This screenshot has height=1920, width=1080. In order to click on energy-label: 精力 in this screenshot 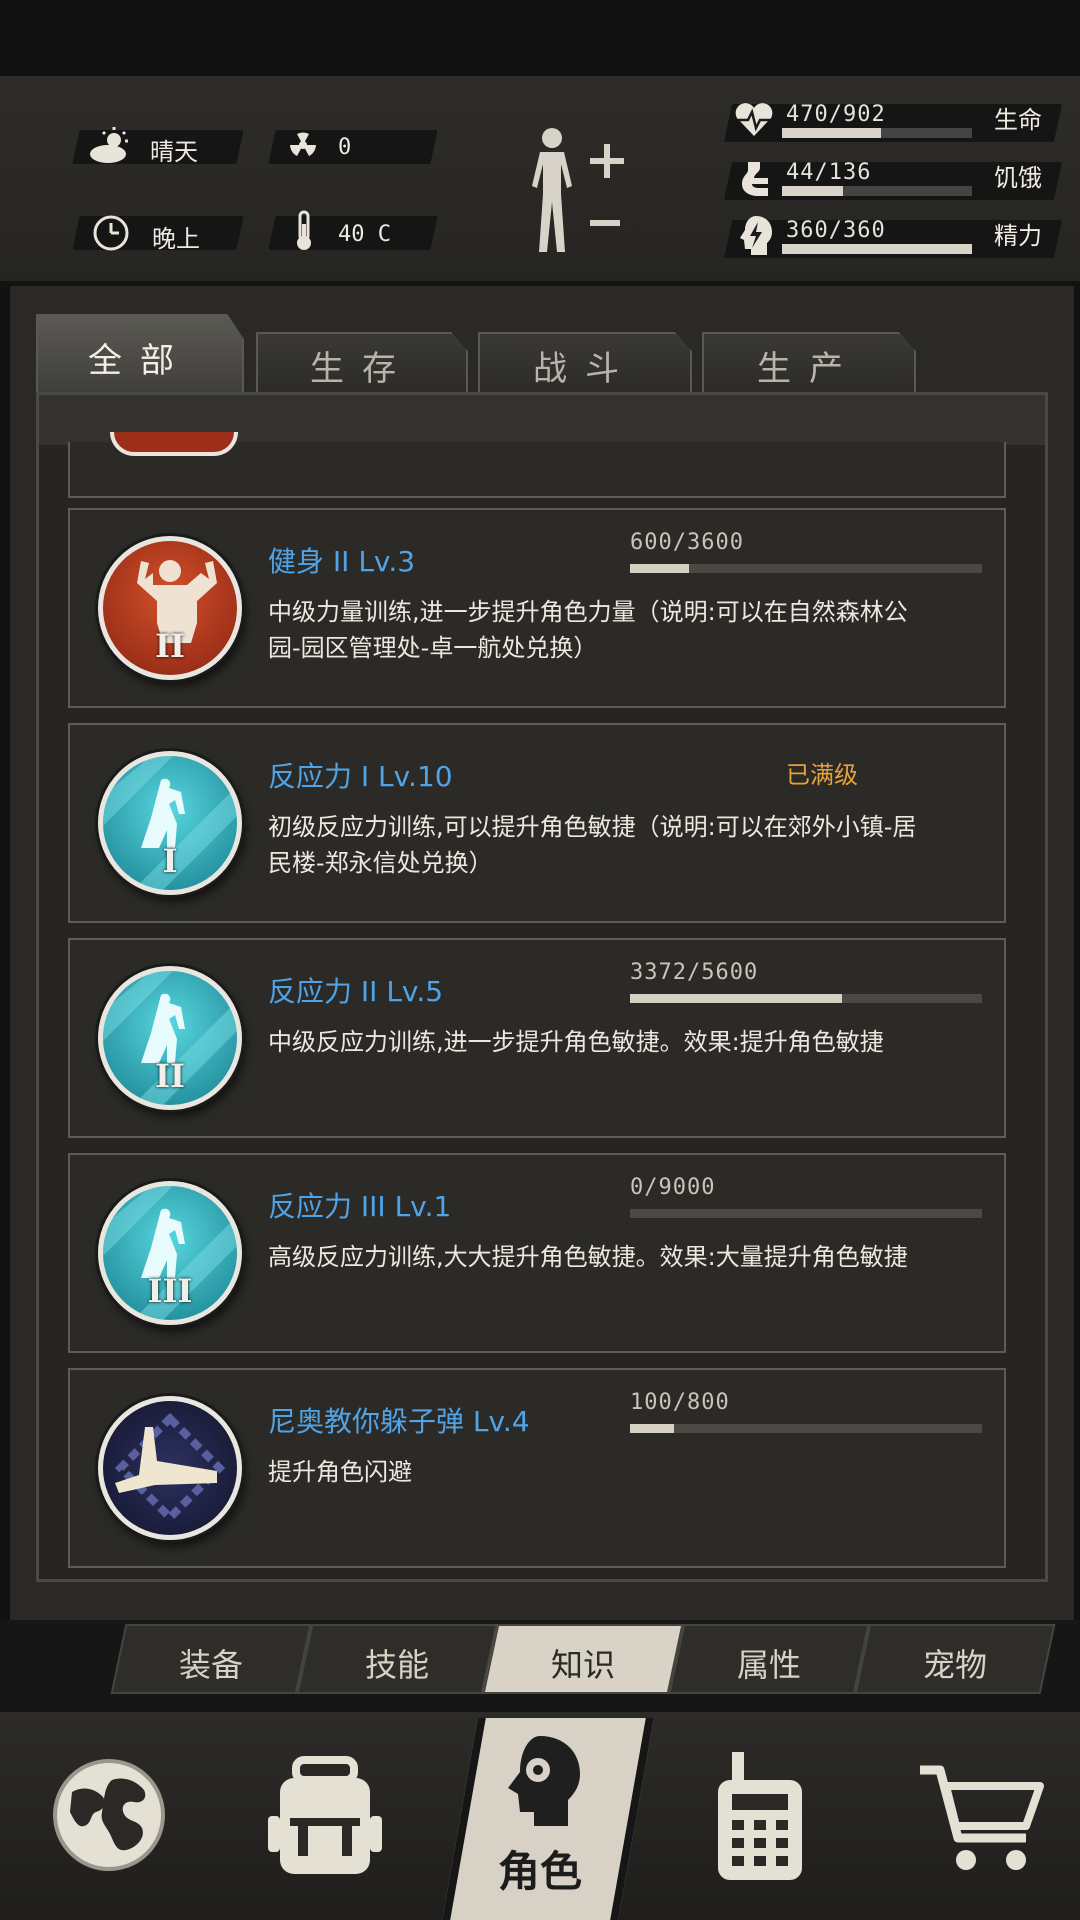, I will do `click(1018, 236)`.